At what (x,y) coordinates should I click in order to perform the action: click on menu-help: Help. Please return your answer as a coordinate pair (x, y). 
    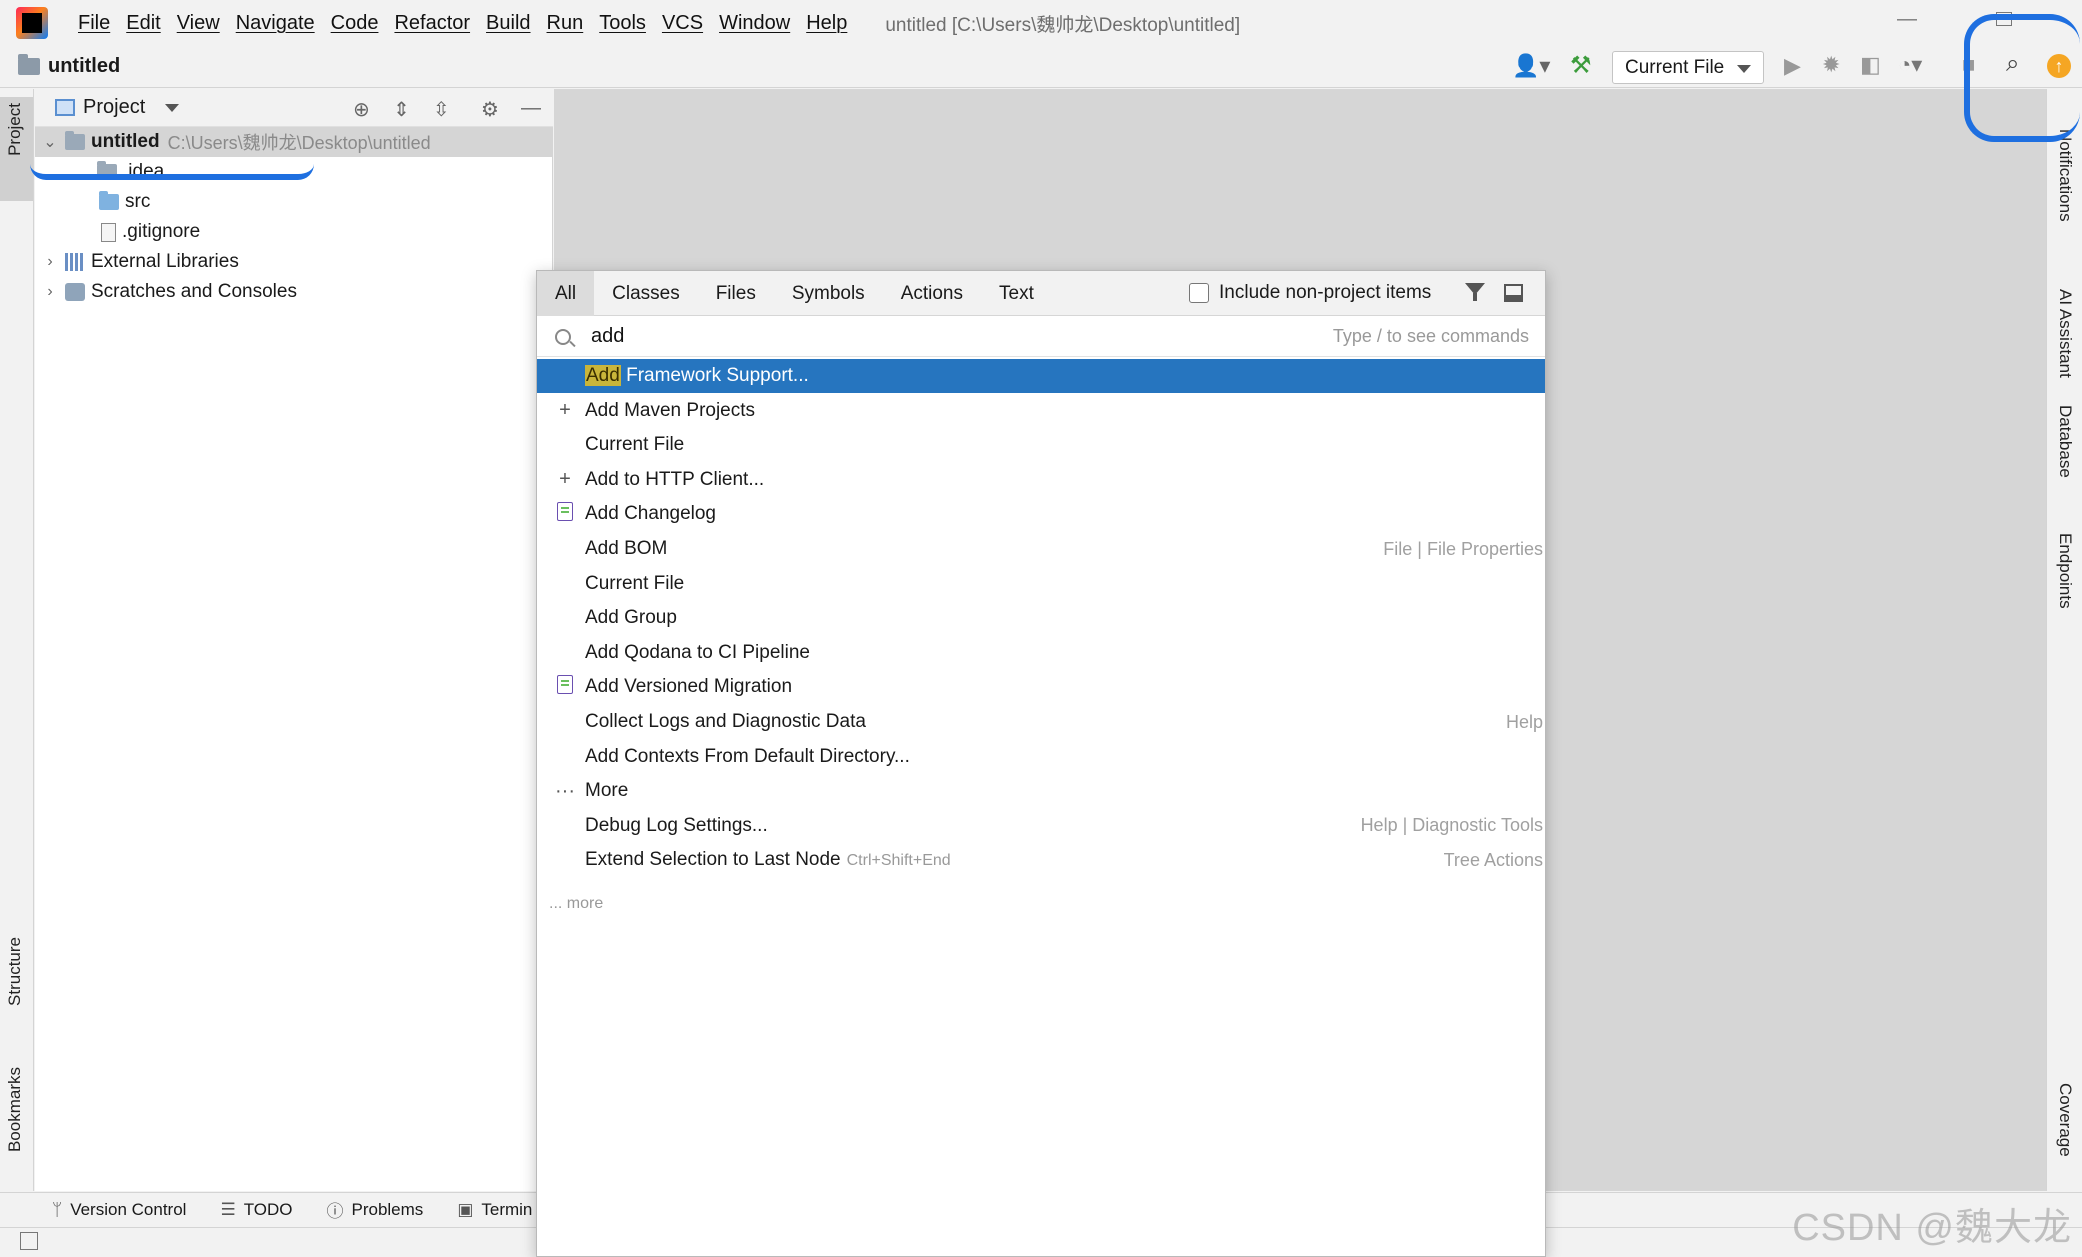
    Looking at the image, I should click on (826, 23).